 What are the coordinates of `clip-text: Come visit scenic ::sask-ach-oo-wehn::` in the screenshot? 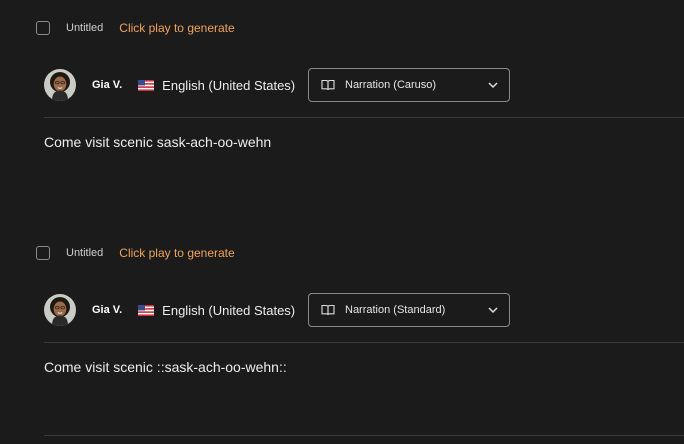 It's located at (165, 367).